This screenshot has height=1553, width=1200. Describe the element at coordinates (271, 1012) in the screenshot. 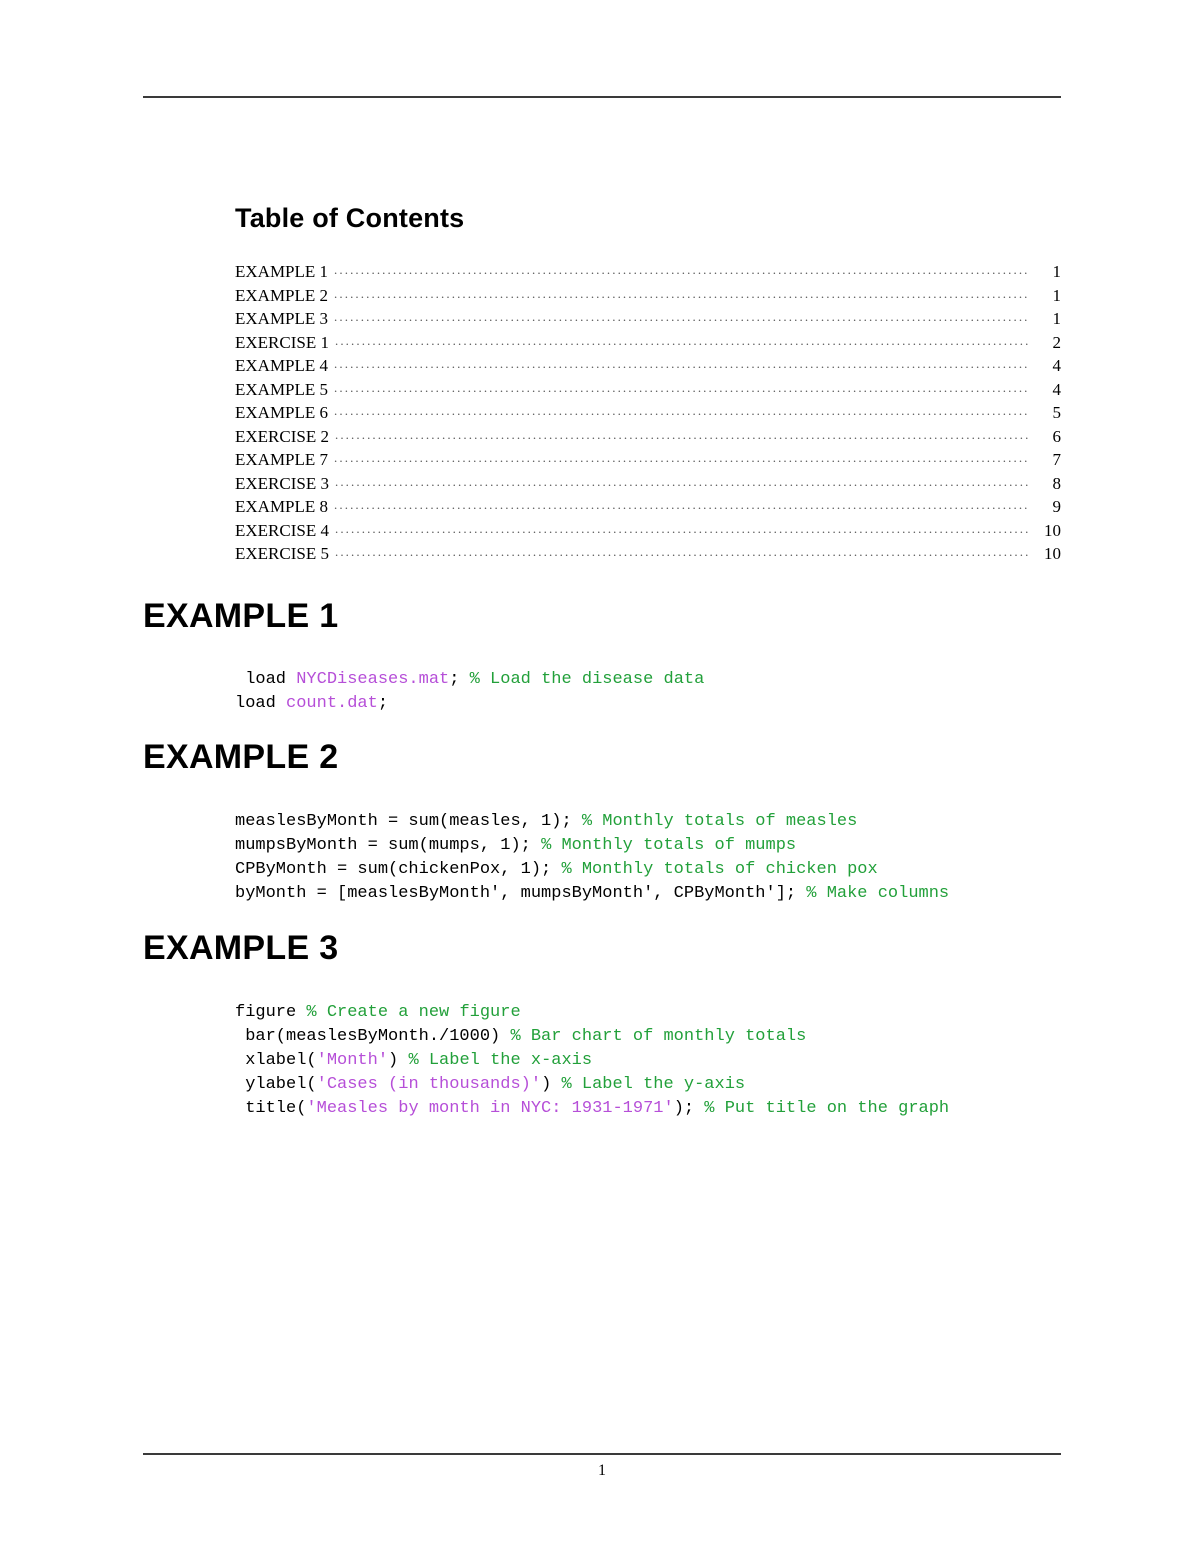

I see `code-token-plain: figure` at that location.